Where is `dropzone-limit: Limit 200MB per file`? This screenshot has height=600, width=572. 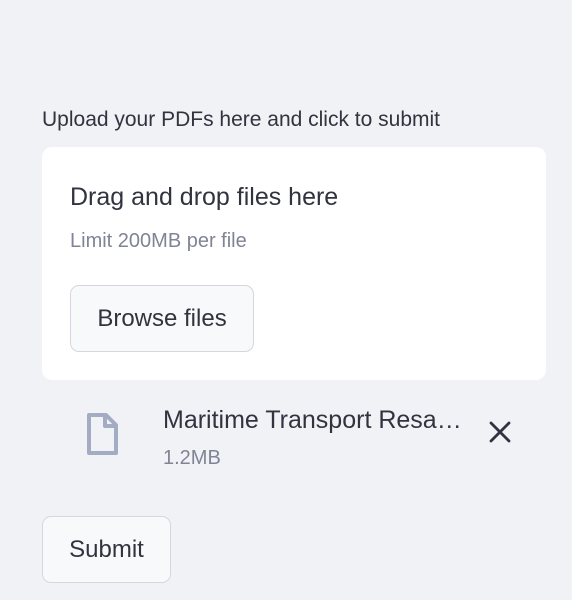
dropzone-limit: Limit 200MB per file is located at coordinates (158, 241).